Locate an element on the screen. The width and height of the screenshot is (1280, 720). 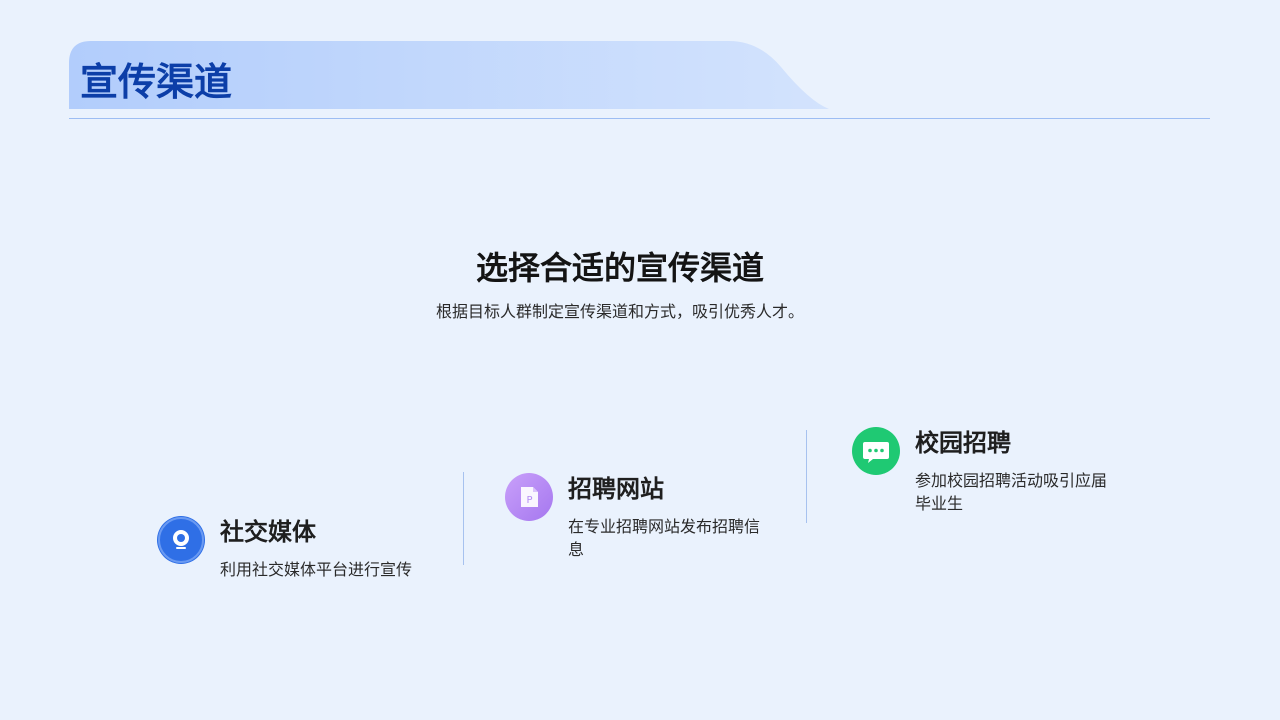
header-divider is located at coordinates (639, 118).